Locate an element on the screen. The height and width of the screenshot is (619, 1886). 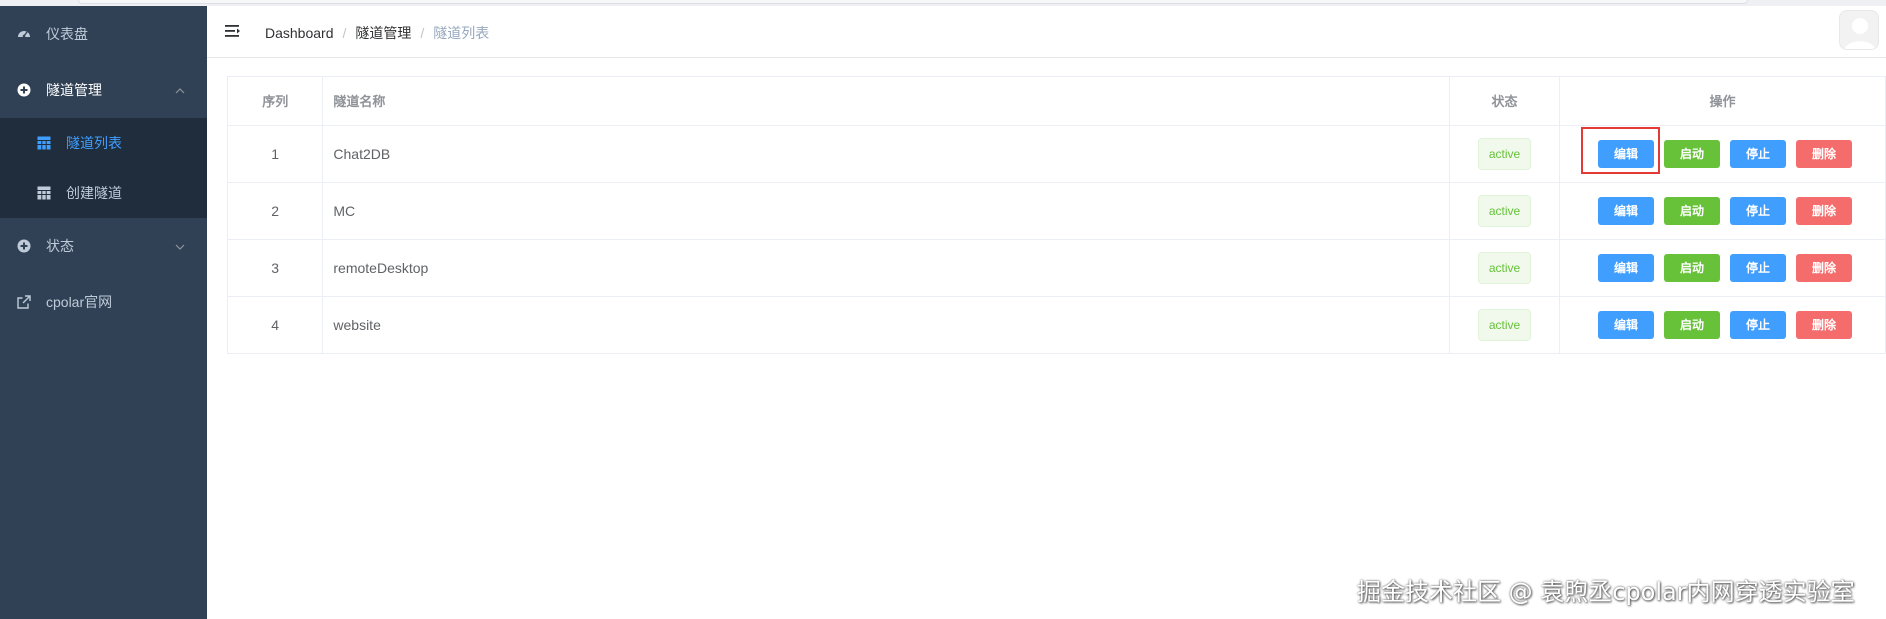
table-row: 3 remoteDesktop active 编辑 启动 停止 删除 is located at coordinates (1057, 268).